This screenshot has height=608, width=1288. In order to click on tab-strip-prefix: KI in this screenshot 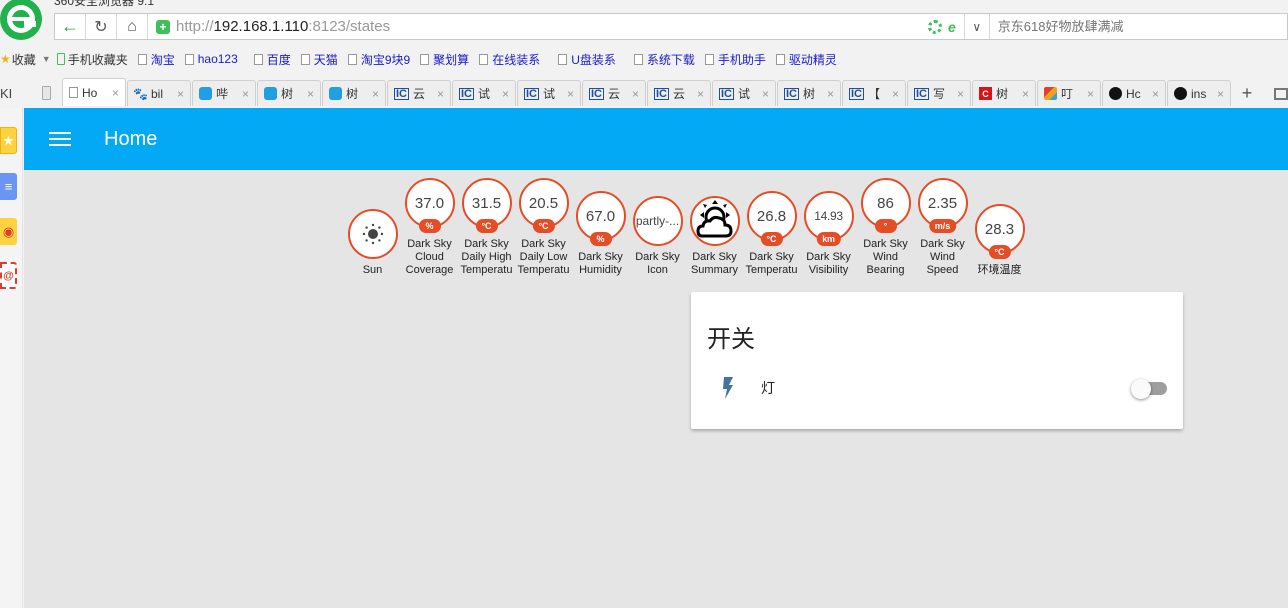, I will do `click(31, 93)`.